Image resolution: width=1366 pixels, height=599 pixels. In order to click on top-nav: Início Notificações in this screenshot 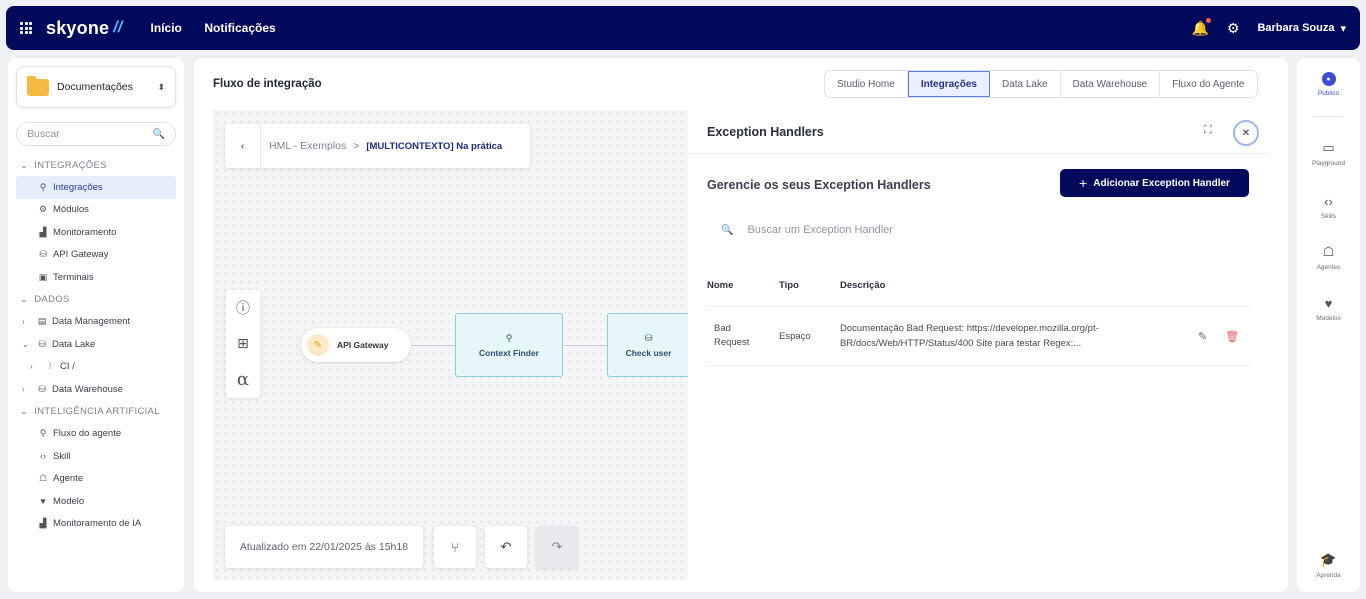, I will do `click(222, 28)`.